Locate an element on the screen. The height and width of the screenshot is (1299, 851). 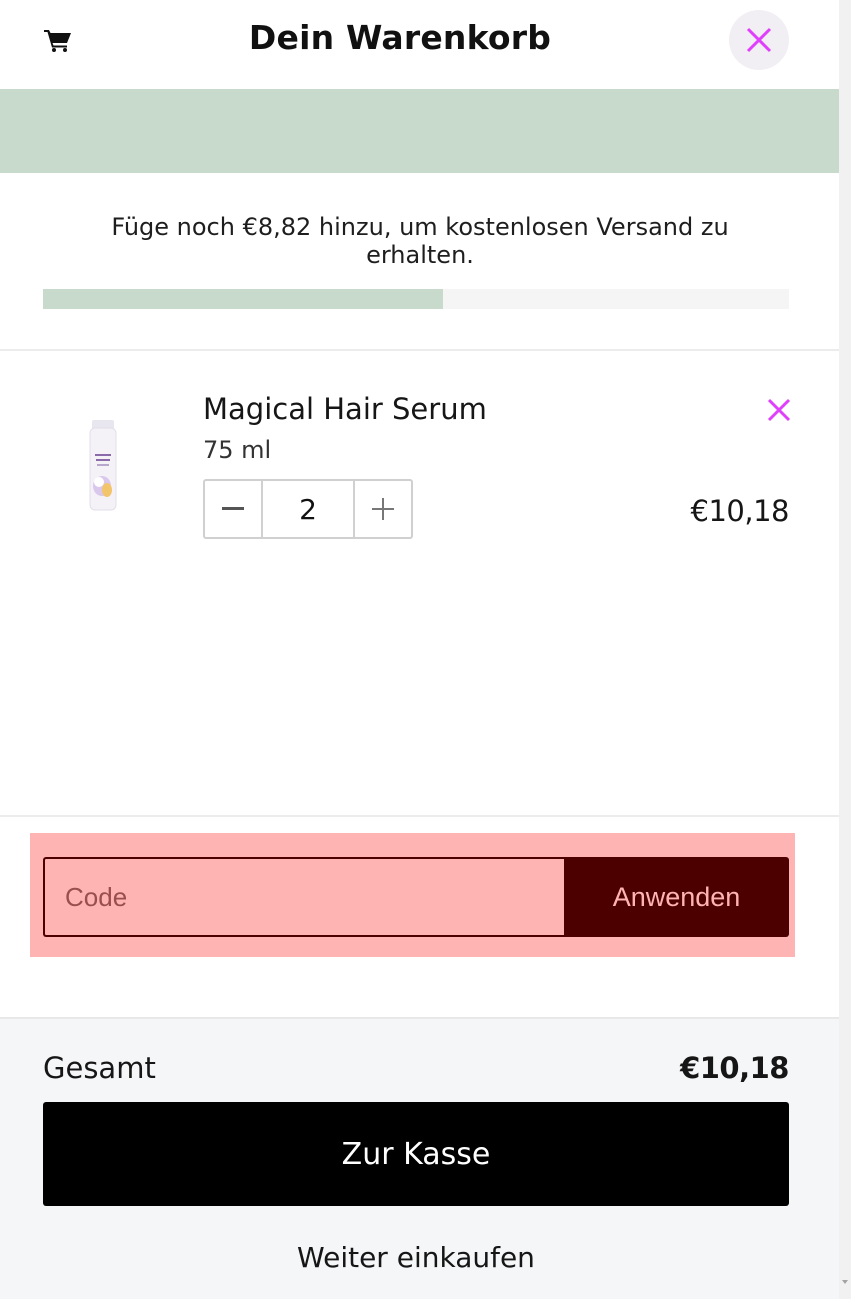
quantity-stepper: 2 is located at coordinates (308, 509).